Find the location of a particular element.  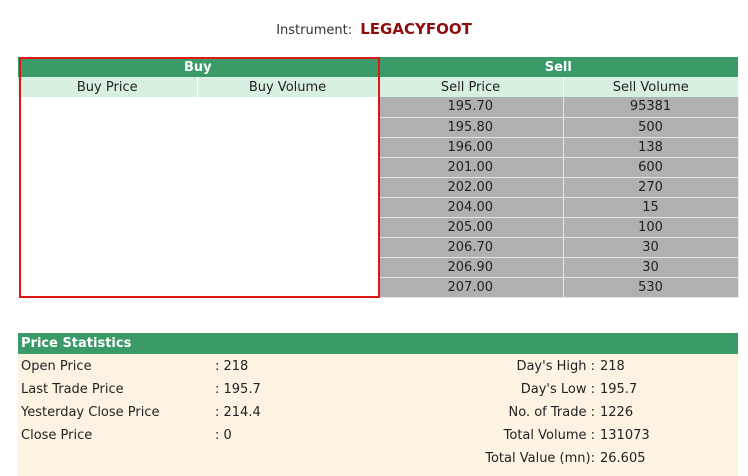

sell-price-cell: 206.90 is located at coordinates (471, 267).